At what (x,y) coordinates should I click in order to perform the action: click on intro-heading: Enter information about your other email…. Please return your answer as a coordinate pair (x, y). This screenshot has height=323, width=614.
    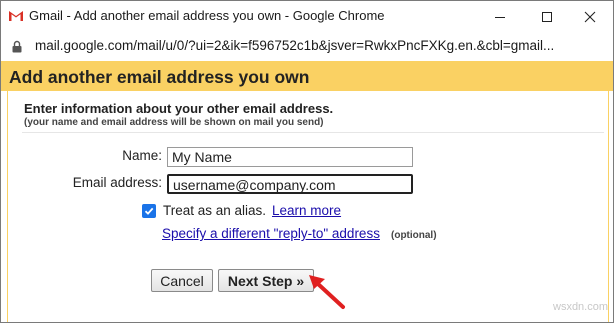
    Looking at the image, I should click on (179, 108).